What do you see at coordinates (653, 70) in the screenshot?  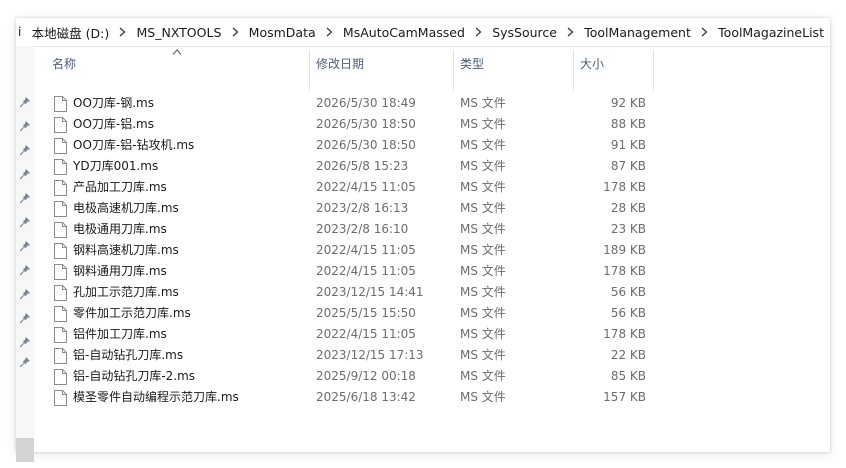 I see `column-divider` at bounding box center [653, 70].